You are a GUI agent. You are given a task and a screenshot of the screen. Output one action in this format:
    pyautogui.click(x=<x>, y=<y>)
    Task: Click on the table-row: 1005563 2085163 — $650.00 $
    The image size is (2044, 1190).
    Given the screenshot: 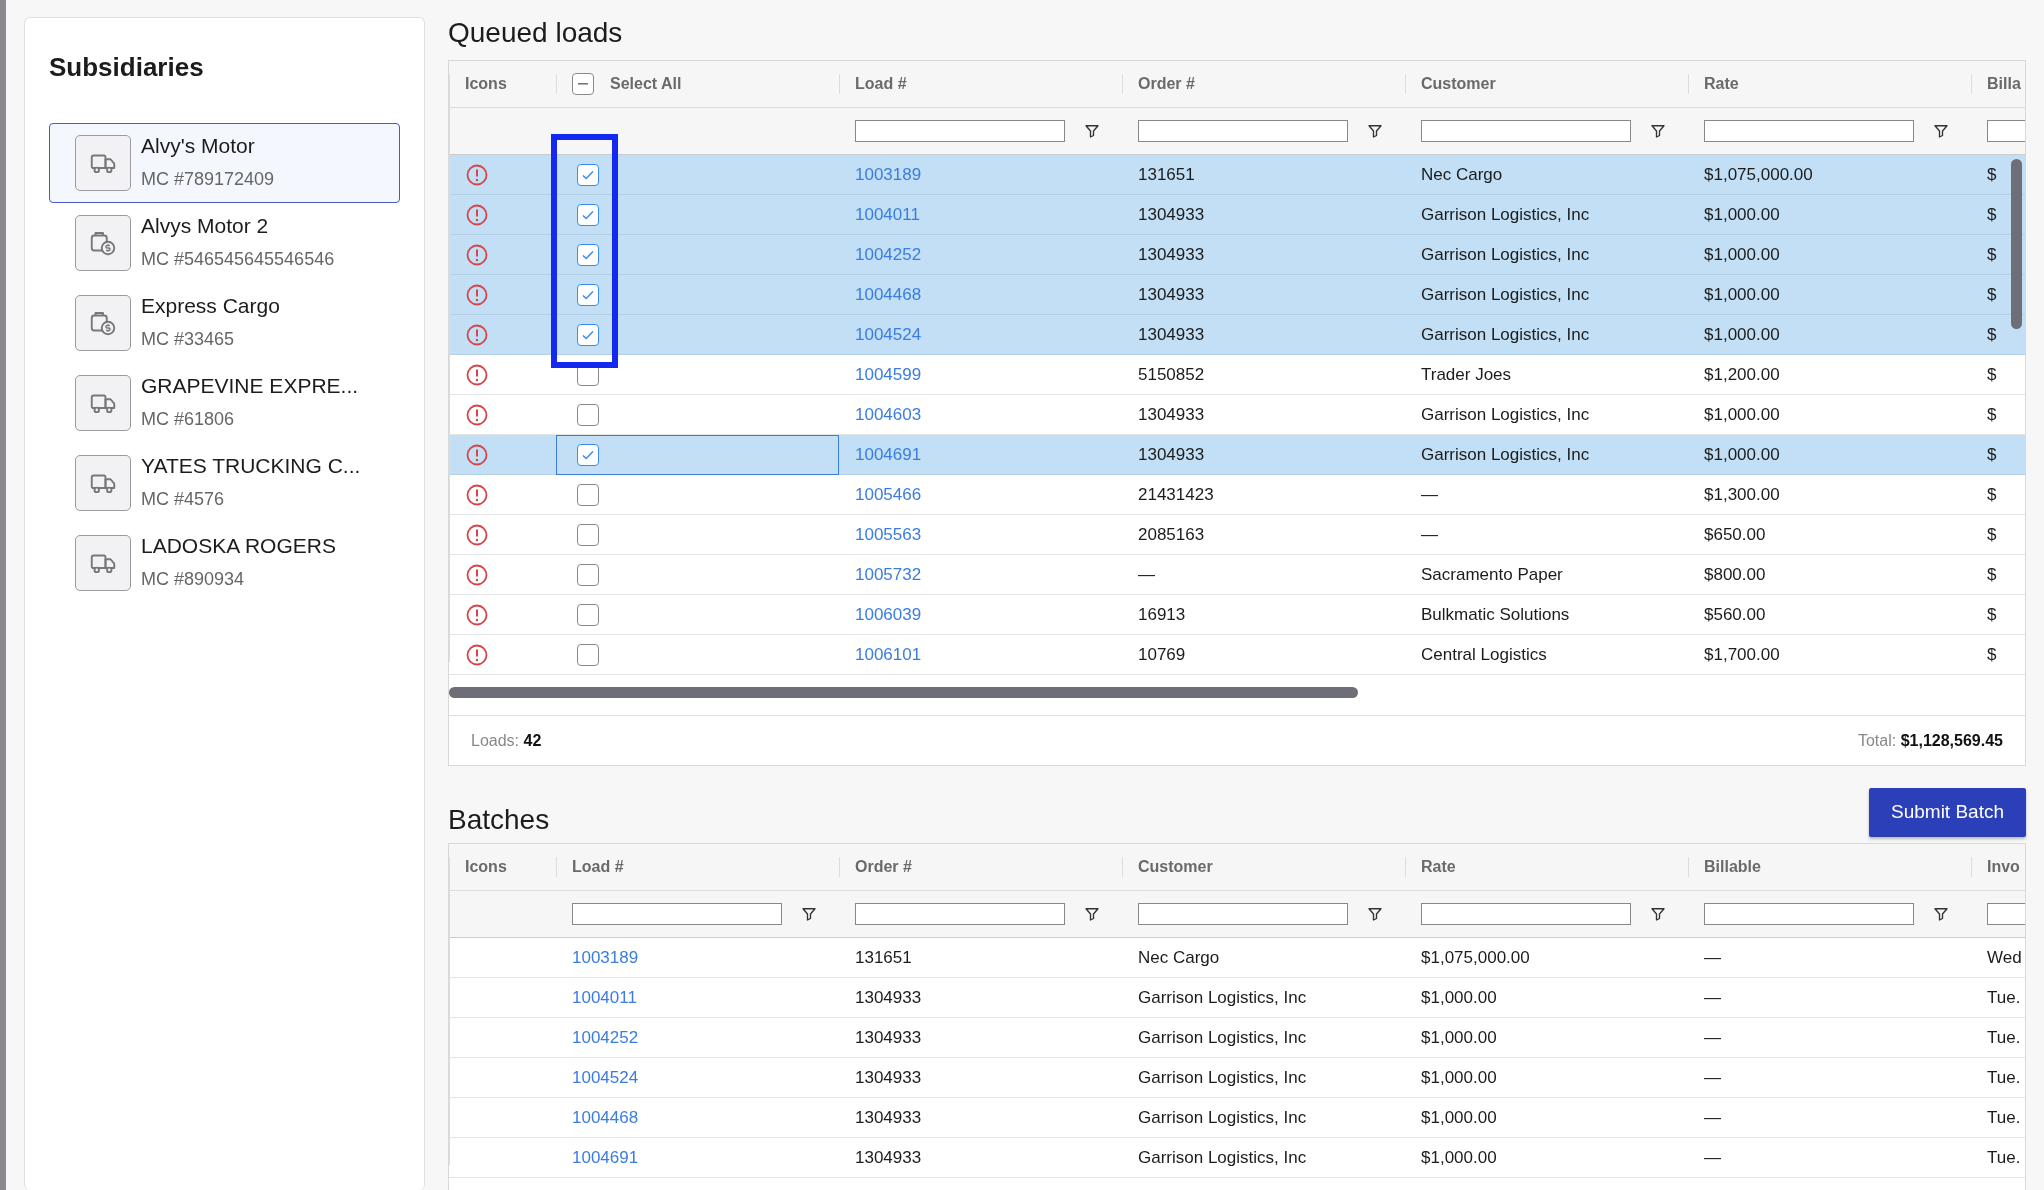 What is the action you would take?
    pyautogui.click(x=1237, y=534)
    